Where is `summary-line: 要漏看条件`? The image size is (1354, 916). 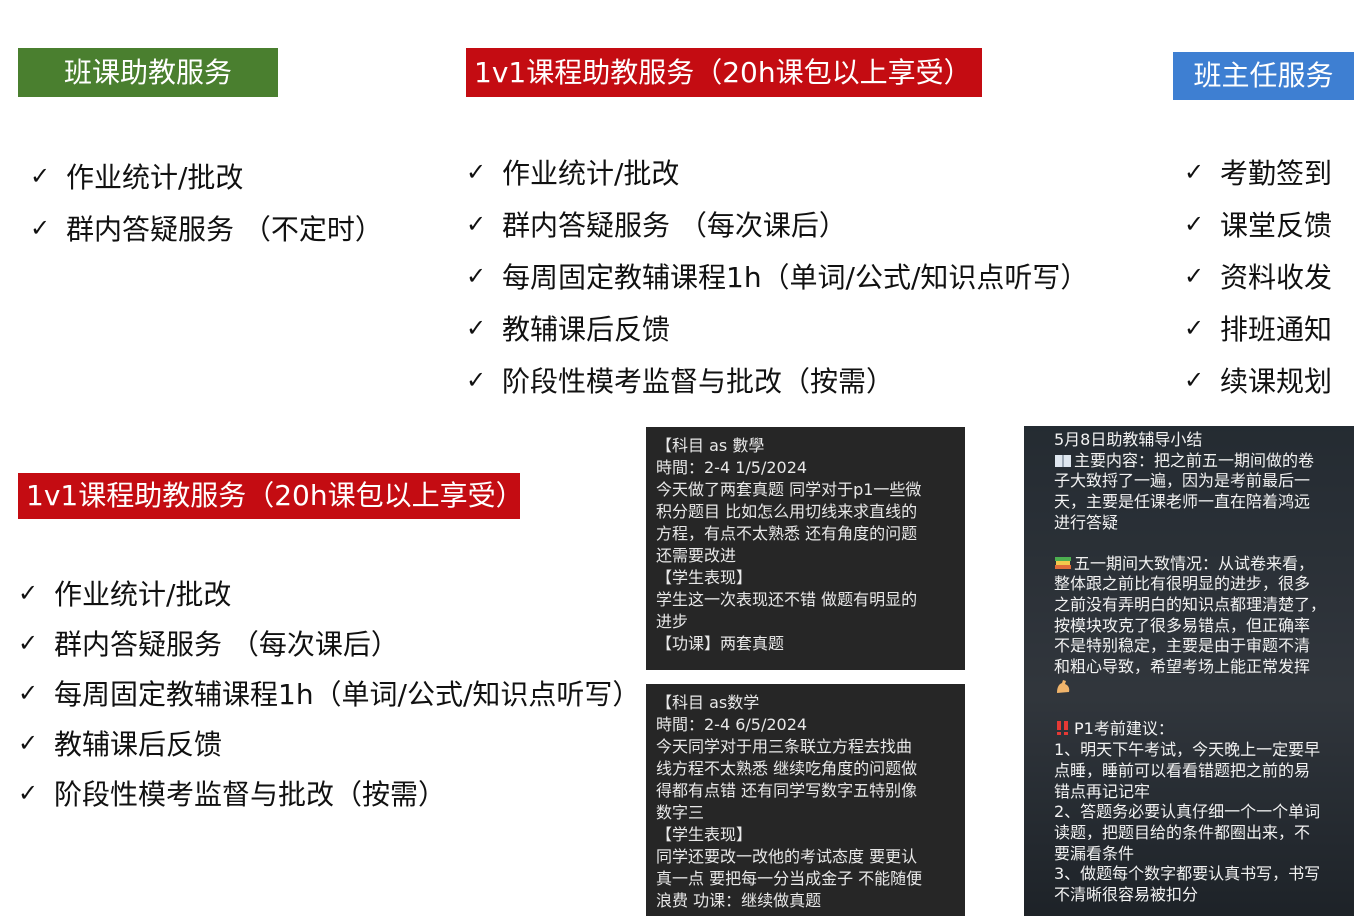 summary-line: 要漏看条件 is located at coordinates (1094, 853).